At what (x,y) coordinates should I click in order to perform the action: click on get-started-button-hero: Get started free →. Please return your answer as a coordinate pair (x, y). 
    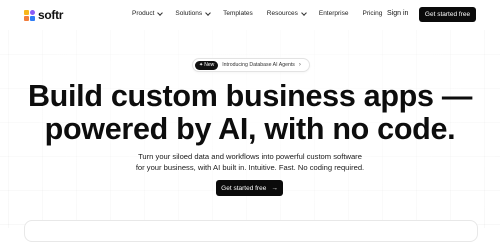
    Looking at the image, I should click on (249, 188).